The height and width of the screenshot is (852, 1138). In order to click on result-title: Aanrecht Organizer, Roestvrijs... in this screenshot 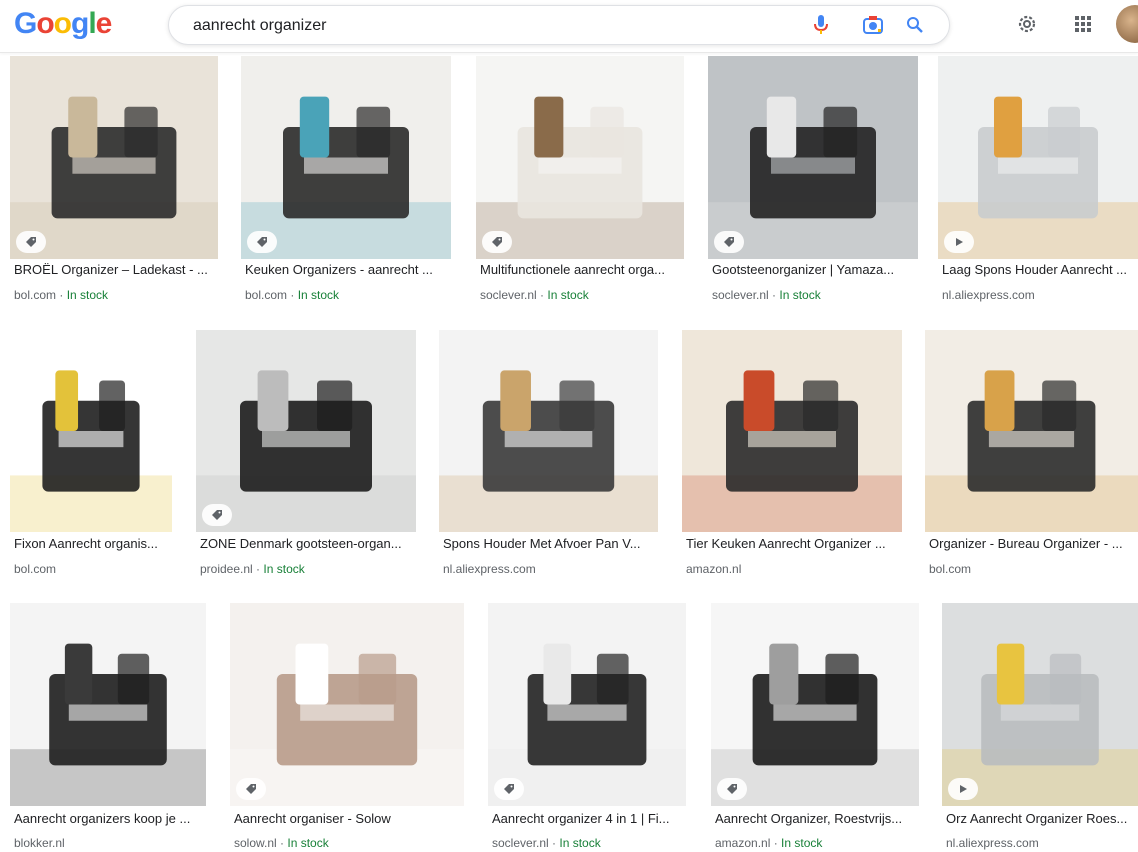, I will do `click(816, 818)`.